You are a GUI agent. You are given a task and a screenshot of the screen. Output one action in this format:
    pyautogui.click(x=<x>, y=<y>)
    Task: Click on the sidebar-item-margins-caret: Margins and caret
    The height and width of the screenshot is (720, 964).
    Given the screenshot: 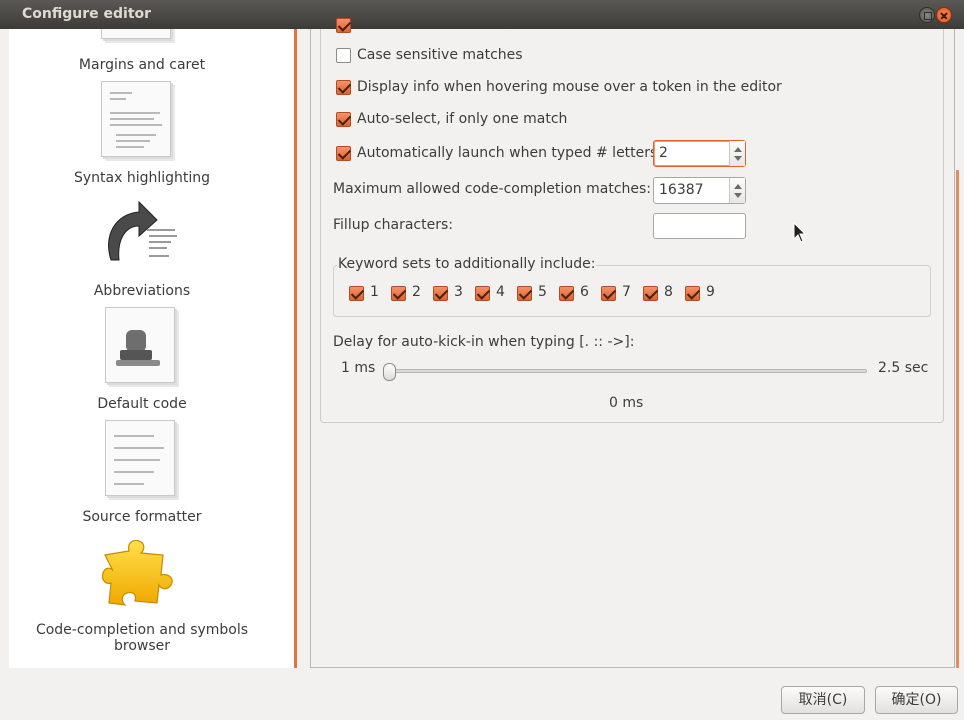 What is the action you would take?
    pyautogui.click(x=152, y=56)
    